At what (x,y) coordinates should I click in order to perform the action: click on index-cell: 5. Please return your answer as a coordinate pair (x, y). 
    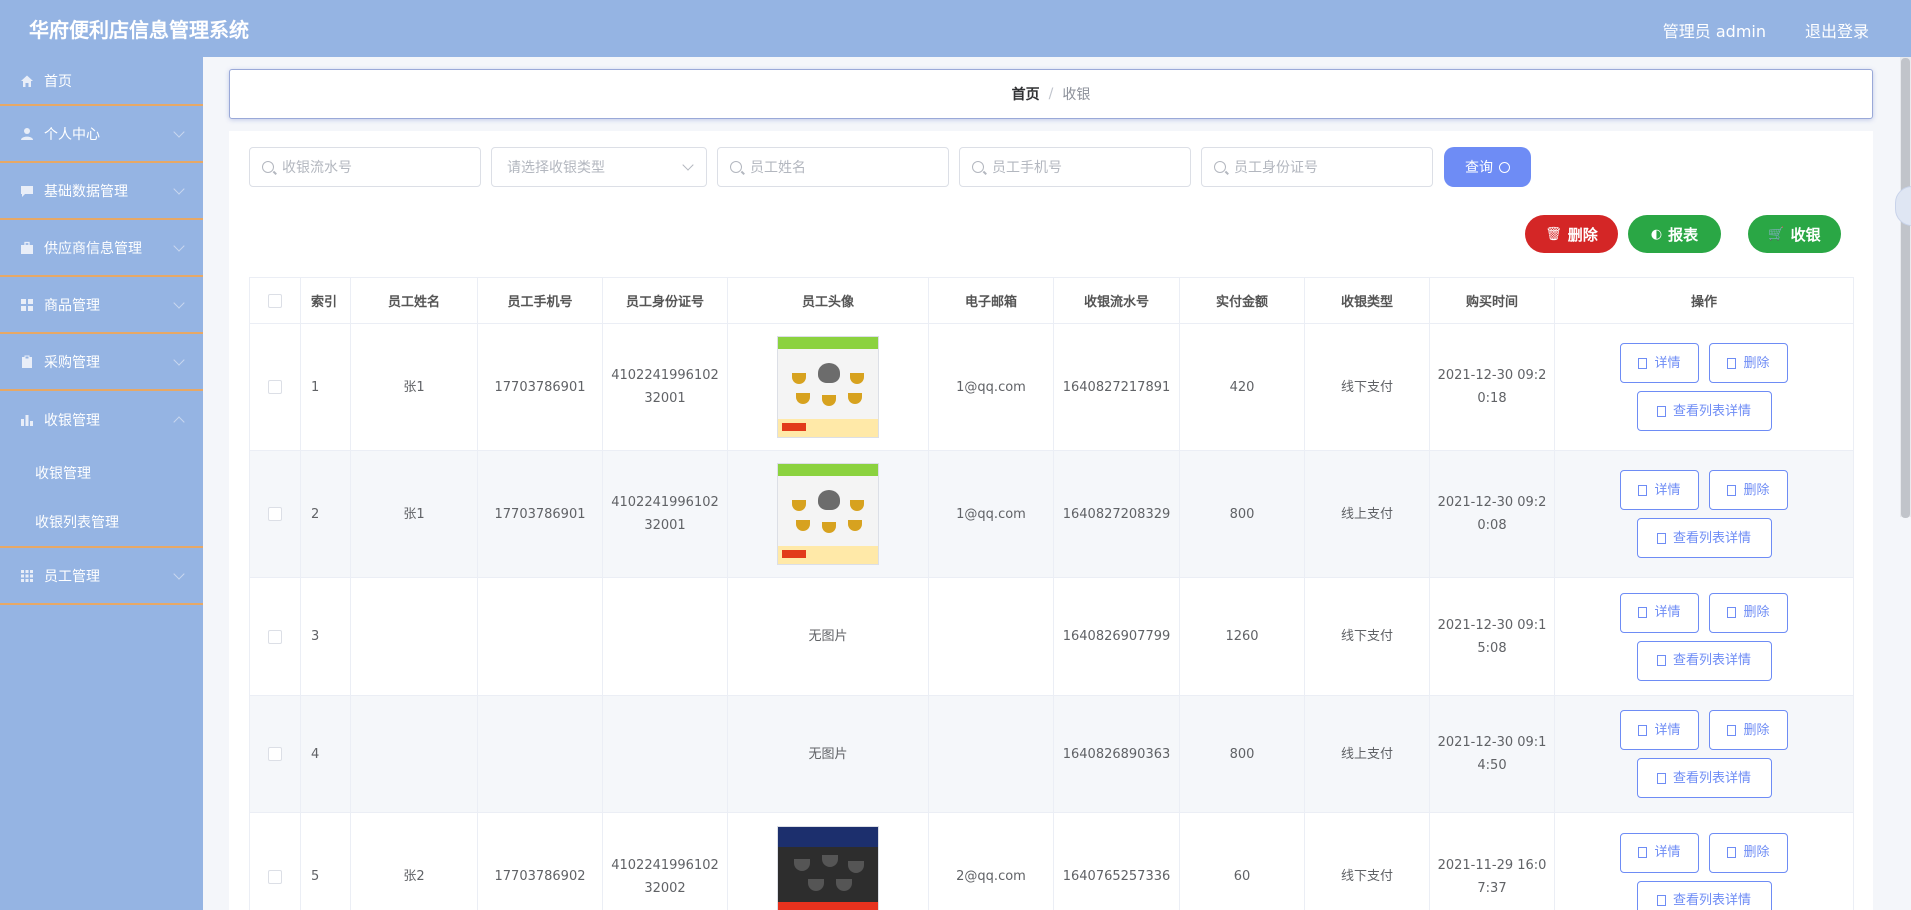
    Looking at the image, I should click on (325, 861).